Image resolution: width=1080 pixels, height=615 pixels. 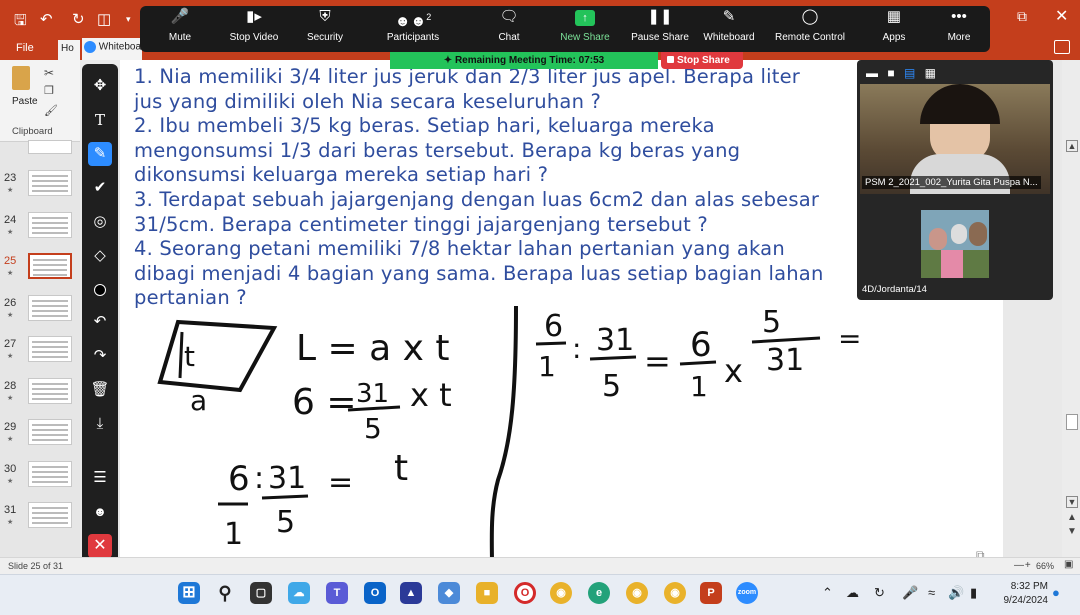 I want to click on pause-share-button: ❚❚ Pause Share, so click(x=660, y=24).